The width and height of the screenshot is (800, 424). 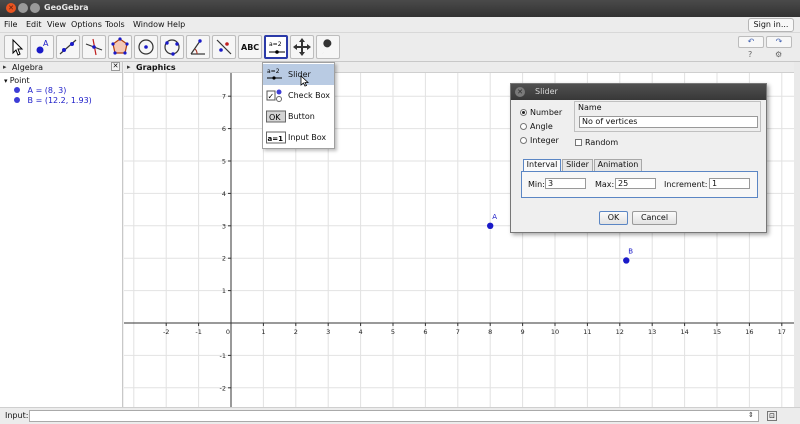 I want to click on interval-panel: Min: 3 Max: 25 Increment: 1, so click(x=639, y=184).